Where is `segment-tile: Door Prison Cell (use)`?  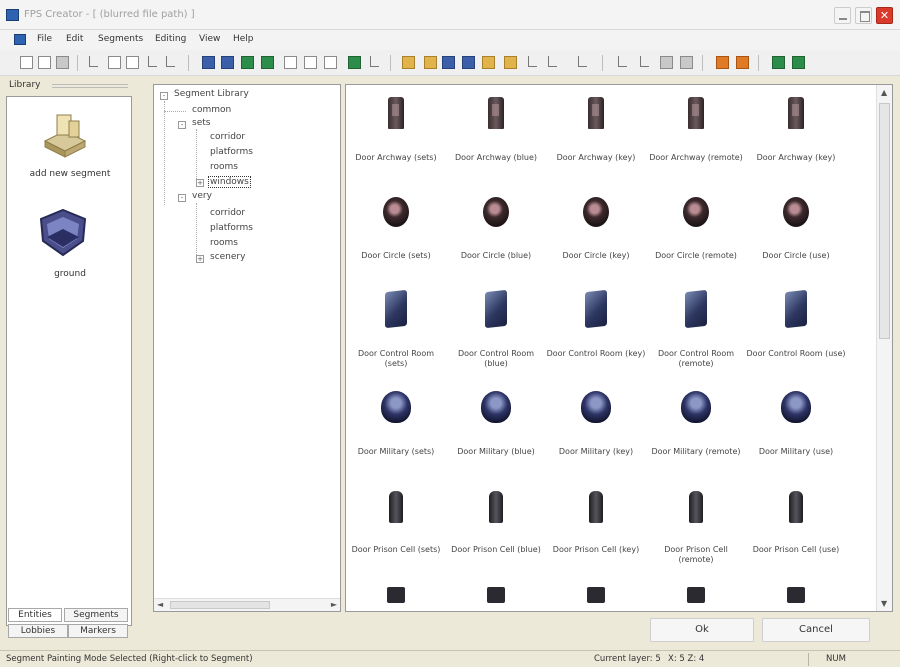
segment-tile: Door Prison Cell (use) is located at coordinates (796, 529).